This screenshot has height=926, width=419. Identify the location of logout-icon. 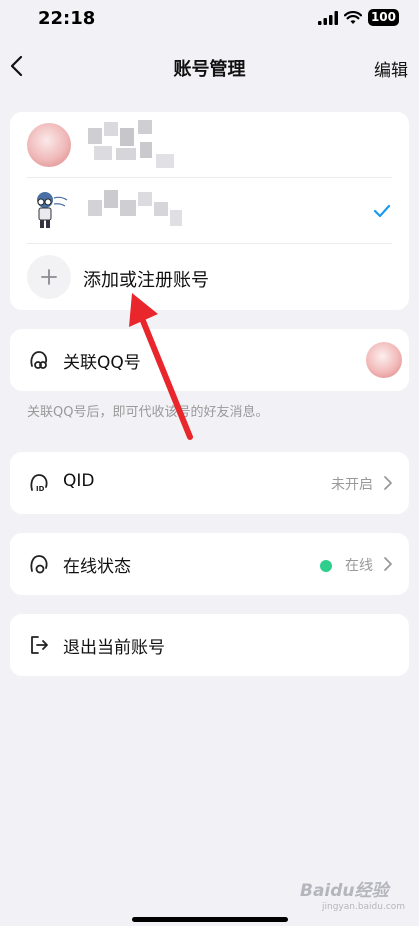
(39, 645).